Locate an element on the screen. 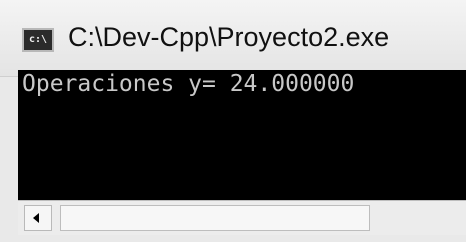 The width and height of the screenshot is (466, 242). horizontal-scrollbar is located at coordinates (242, 217).